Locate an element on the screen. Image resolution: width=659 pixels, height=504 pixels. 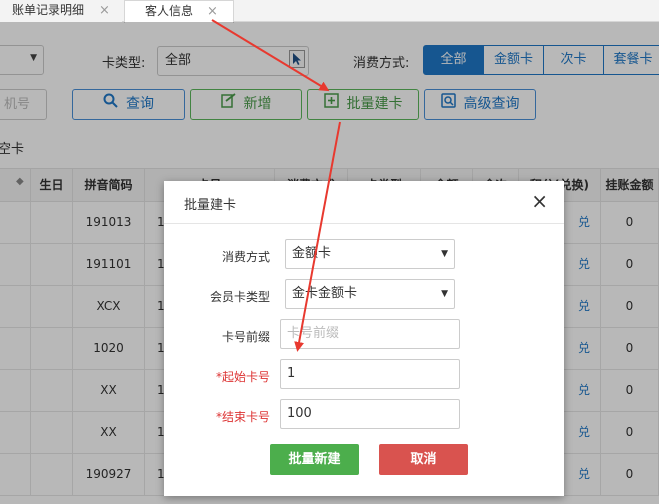
tab-bill-details: 账单记录明细 × is located at coordinates (61, 11).